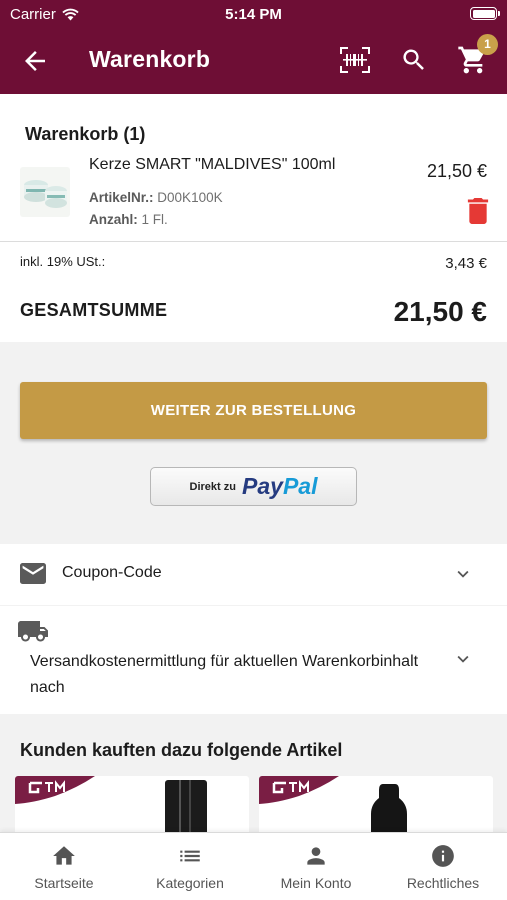  What do you see at coordinates (478, 211) in the screenshot?
I see `delete-item-icon` at bounding box center [478, 211].